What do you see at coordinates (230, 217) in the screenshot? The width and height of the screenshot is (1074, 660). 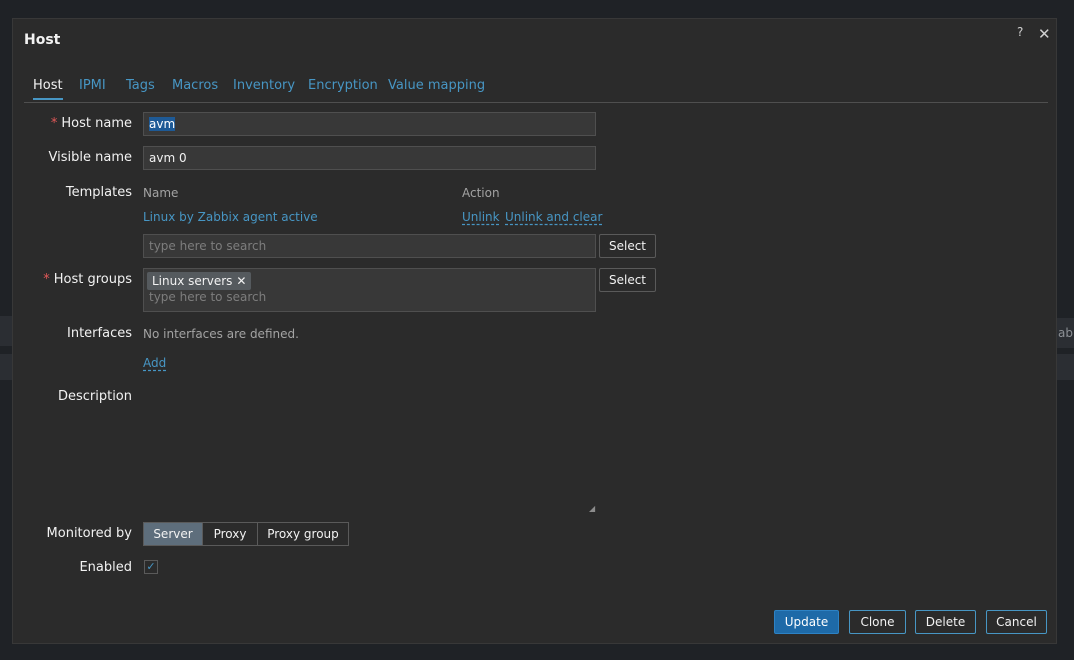 I see `linked-template-link: Linux by Zabbix agent active` at bounding box center [230, 217].